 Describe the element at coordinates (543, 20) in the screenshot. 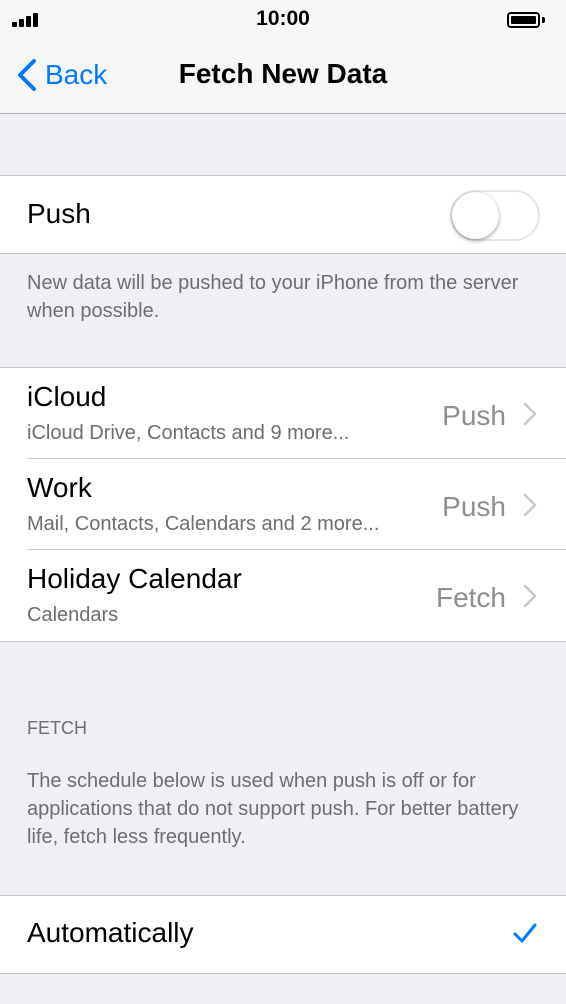

I see `battery-tip` at that location.